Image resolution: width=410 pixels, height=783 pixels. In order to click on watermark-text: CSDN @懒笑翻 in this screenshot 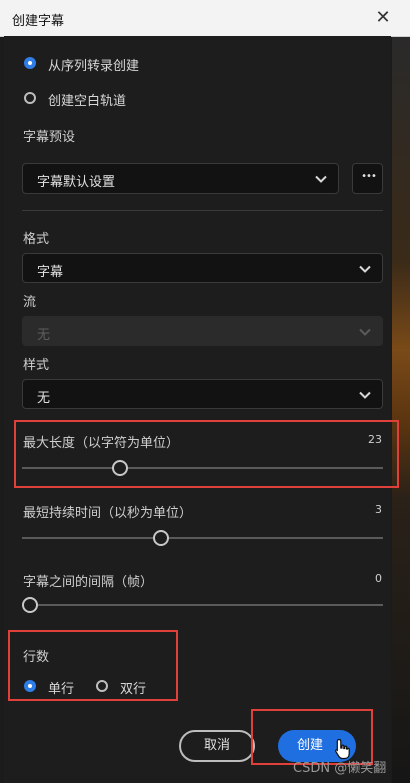, I will do `click(340, 768)`.